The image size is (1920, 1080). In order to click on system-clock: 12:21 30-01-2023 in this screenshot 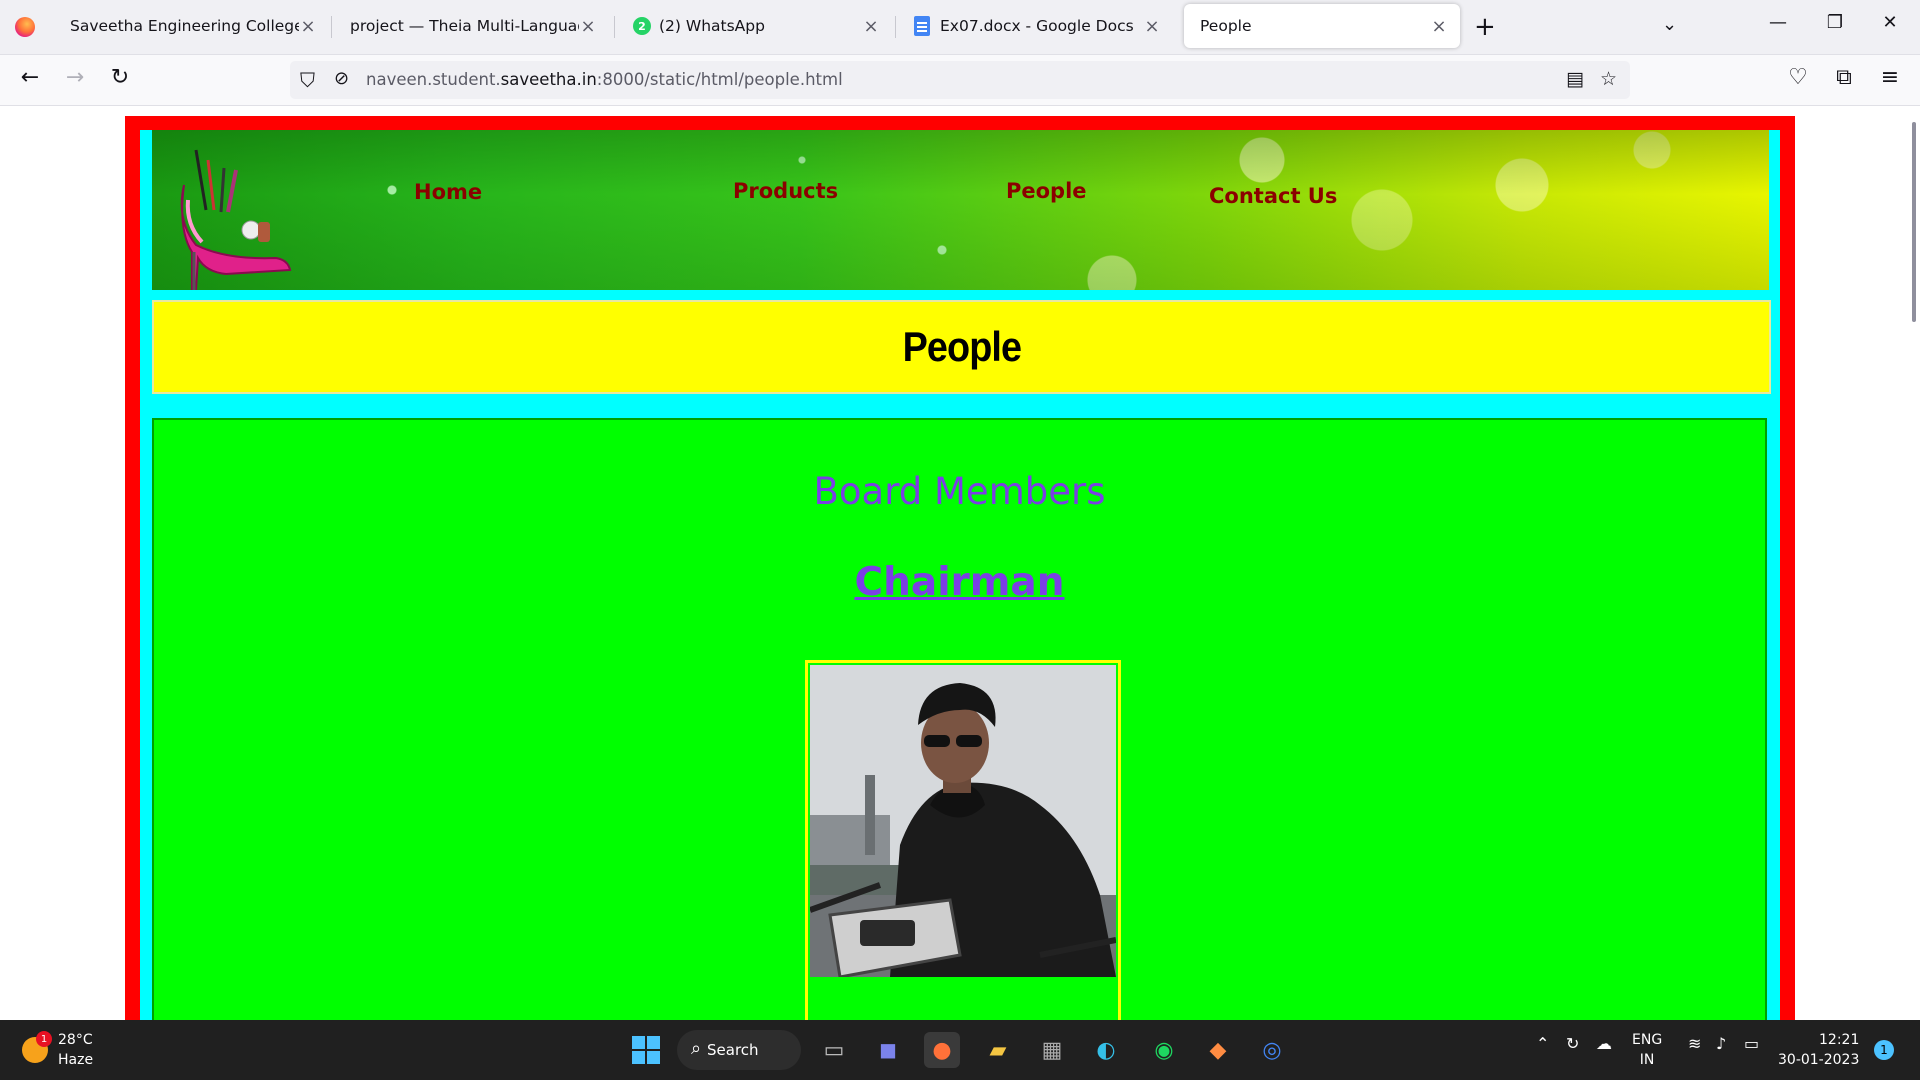, I will do `click(1818, 1050)`.